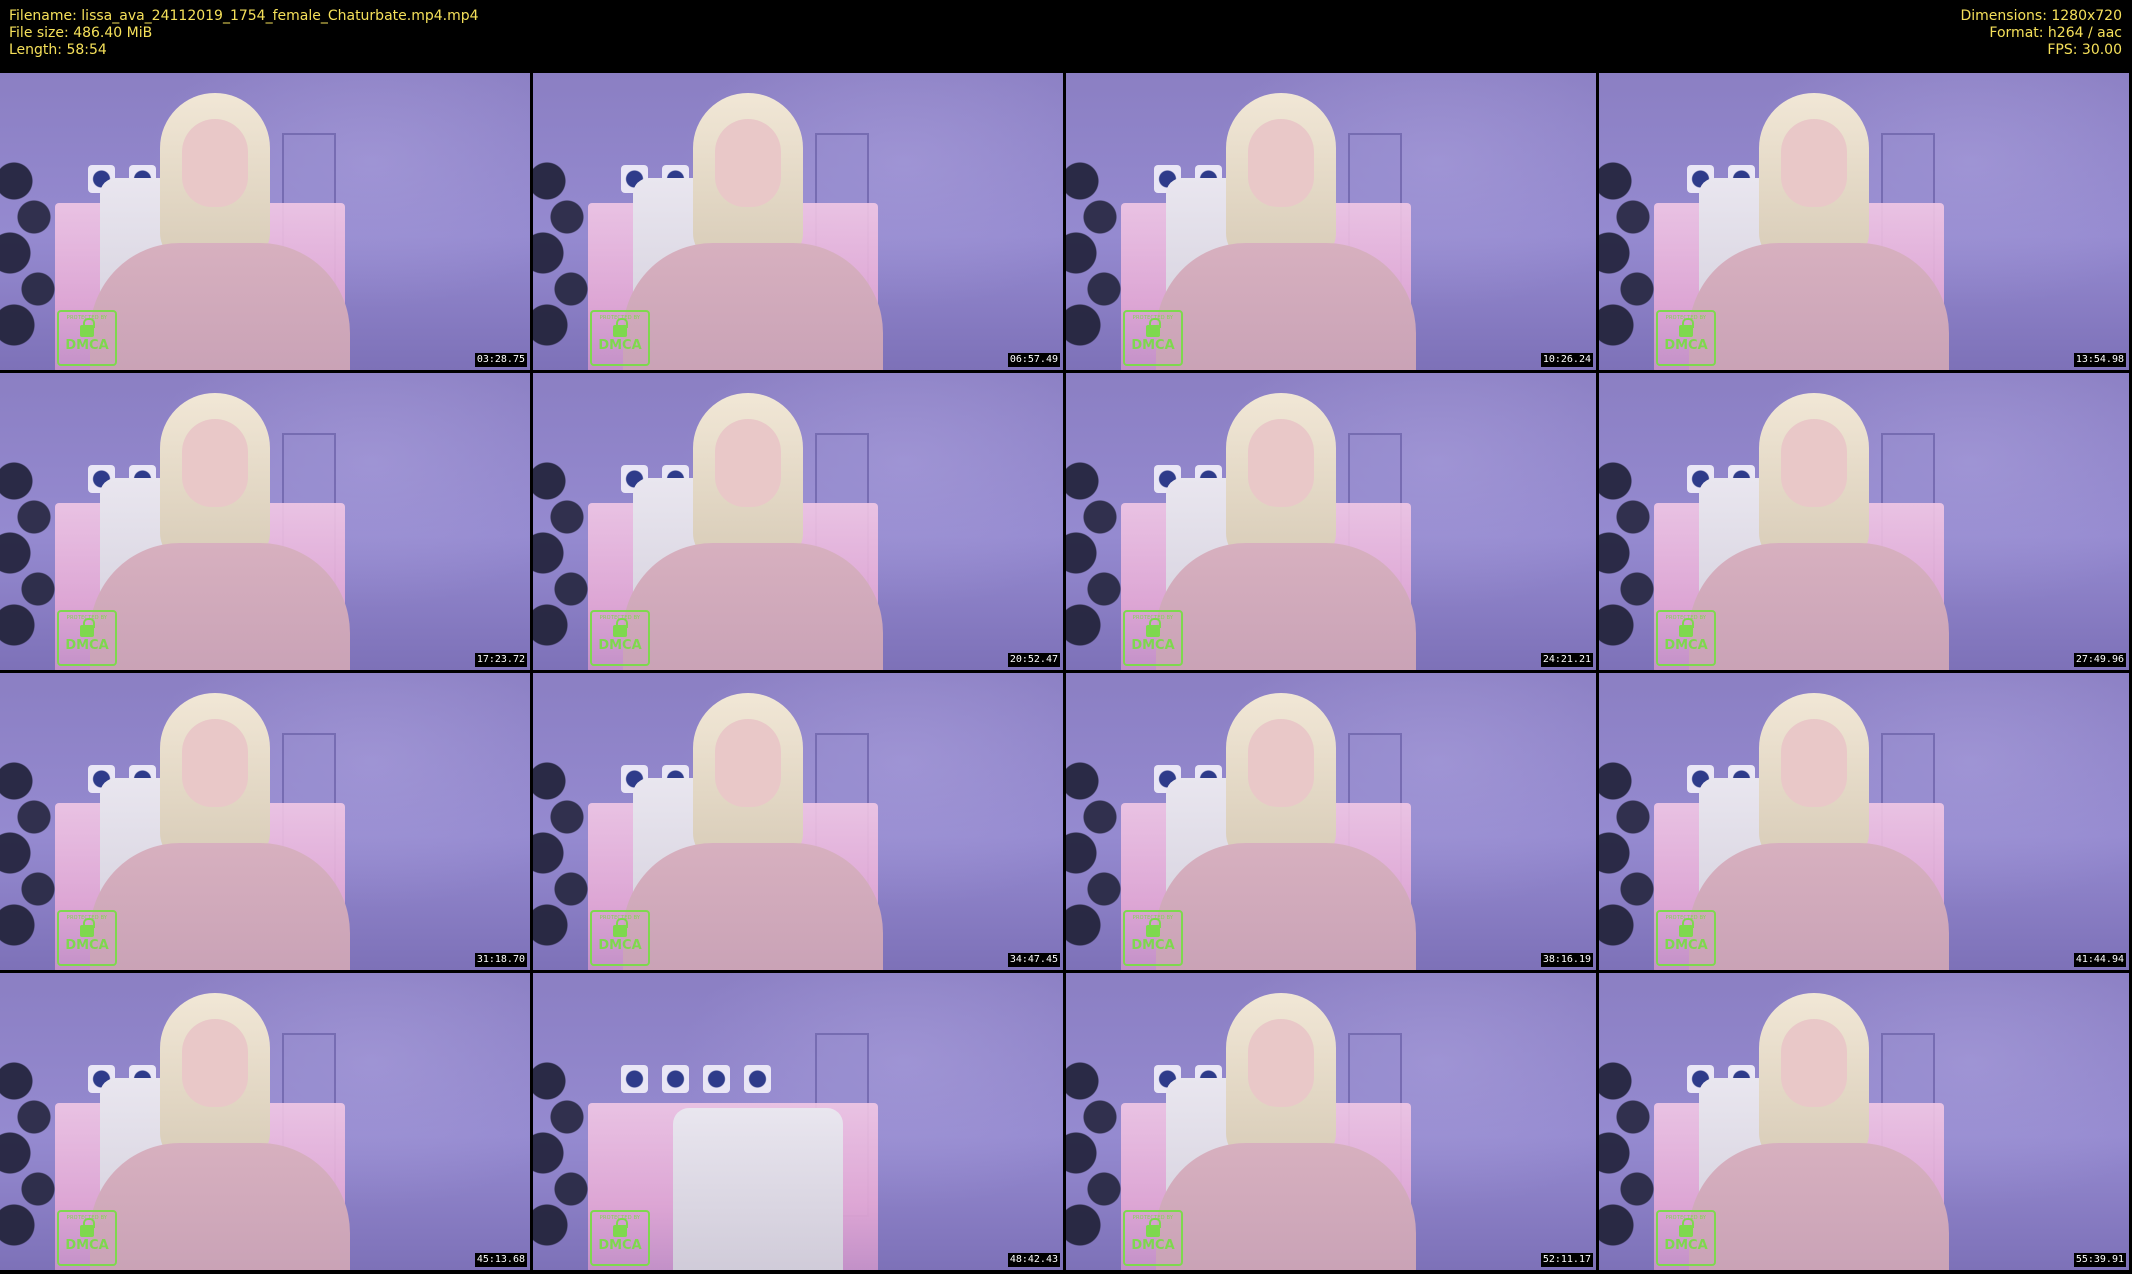 The width and height of the screenshot is (2132, 1274). Describe the element at coordinates (1566, 360) in the screenshot. I see `timestamp-label: 10:26.24` at that location.